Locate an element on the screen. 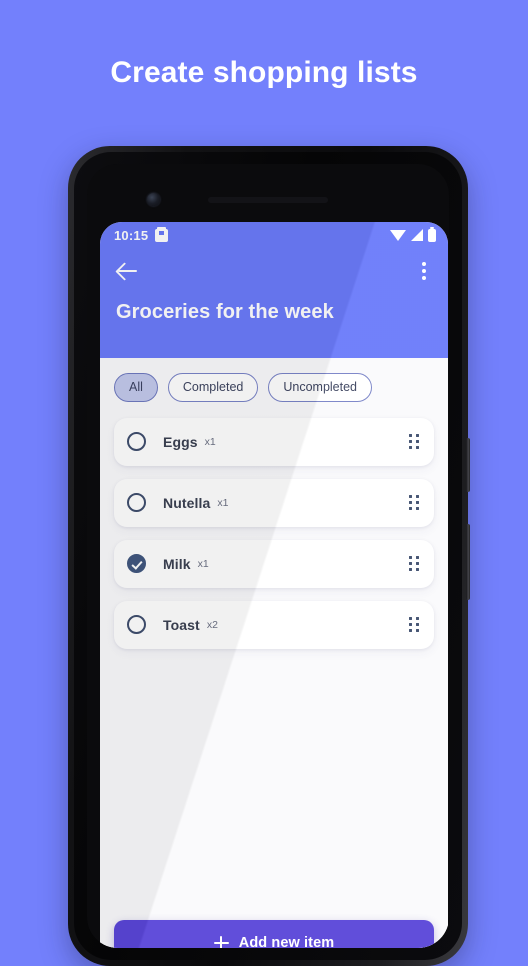 The width and height of the screenshot is (528, 966). list-item: Toast x2 is located at coordinates (274, 624).